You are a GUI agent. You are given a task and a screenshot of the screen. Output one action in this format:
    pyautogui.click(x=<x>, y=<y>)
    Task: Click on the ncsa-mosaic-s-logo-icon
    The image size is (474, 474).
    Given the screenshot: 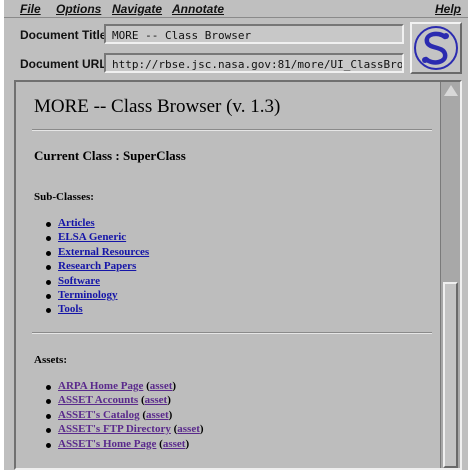 What is the action you would take?
    pyautogui.click(x=436, y=48)
    